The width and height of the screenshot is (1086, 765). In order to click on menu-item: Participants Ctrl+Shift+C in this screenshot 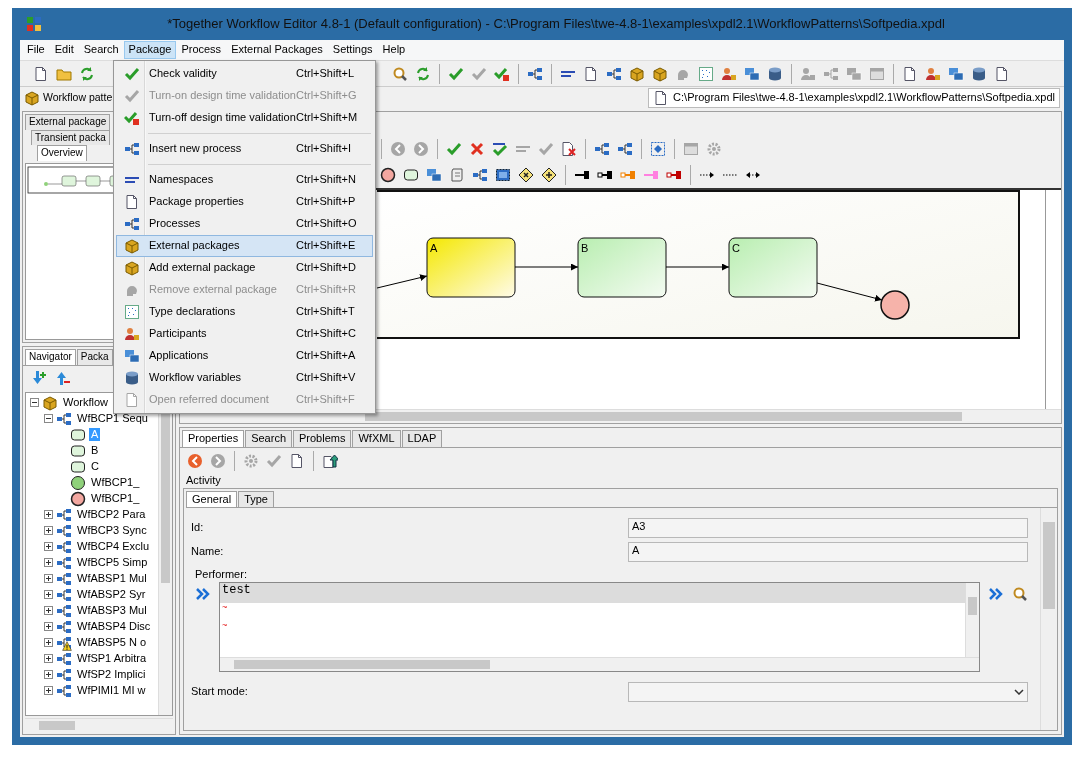, I will do `click(244, 334)`.